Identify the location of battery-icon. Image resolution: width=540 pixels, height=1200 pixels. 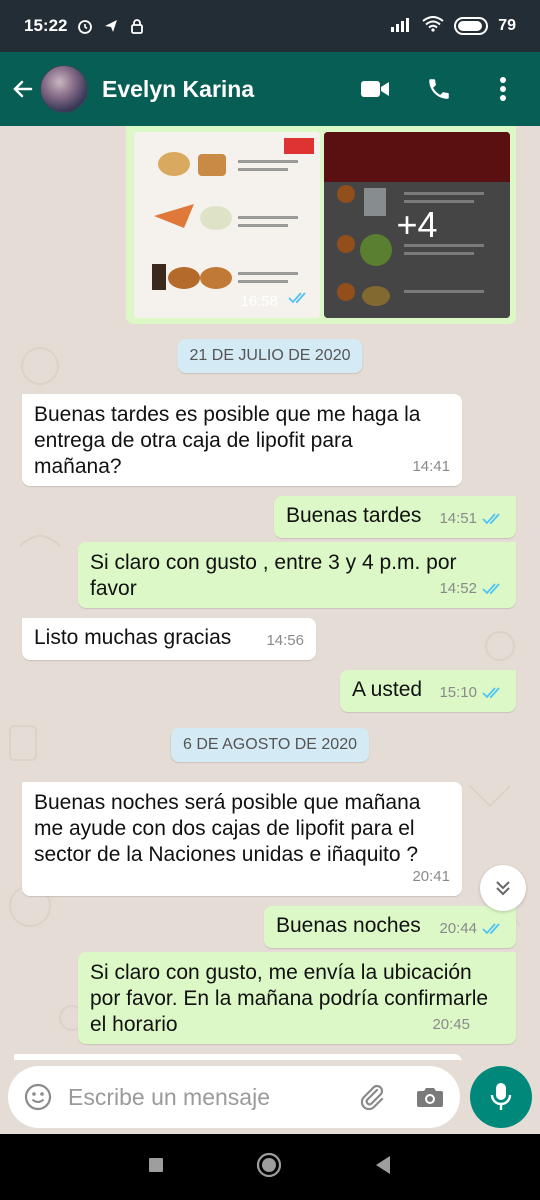
(471, 26).